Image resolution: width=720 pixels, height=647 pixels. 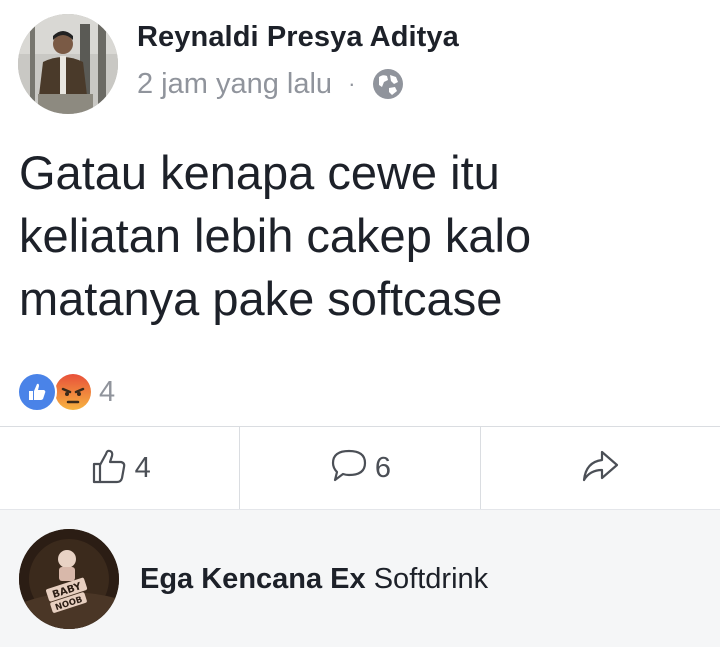 I want to click on angry-reaction-icon, so click(x=73, y=392).